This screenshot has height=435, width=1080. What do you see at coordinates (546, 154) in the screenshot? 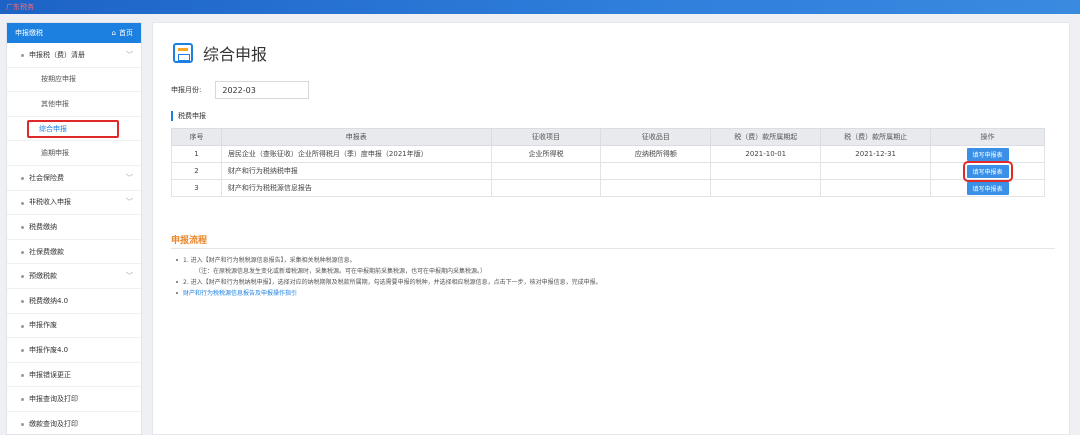
I see `table-cell: 企业所得税` at bounding box center [546, 154].